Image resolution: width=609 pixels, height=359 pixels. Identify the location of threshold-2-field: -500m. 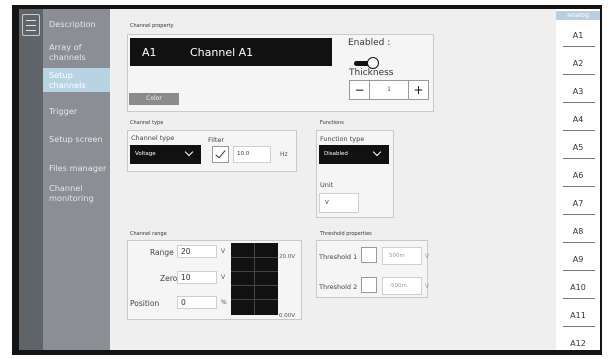
(402, 286).